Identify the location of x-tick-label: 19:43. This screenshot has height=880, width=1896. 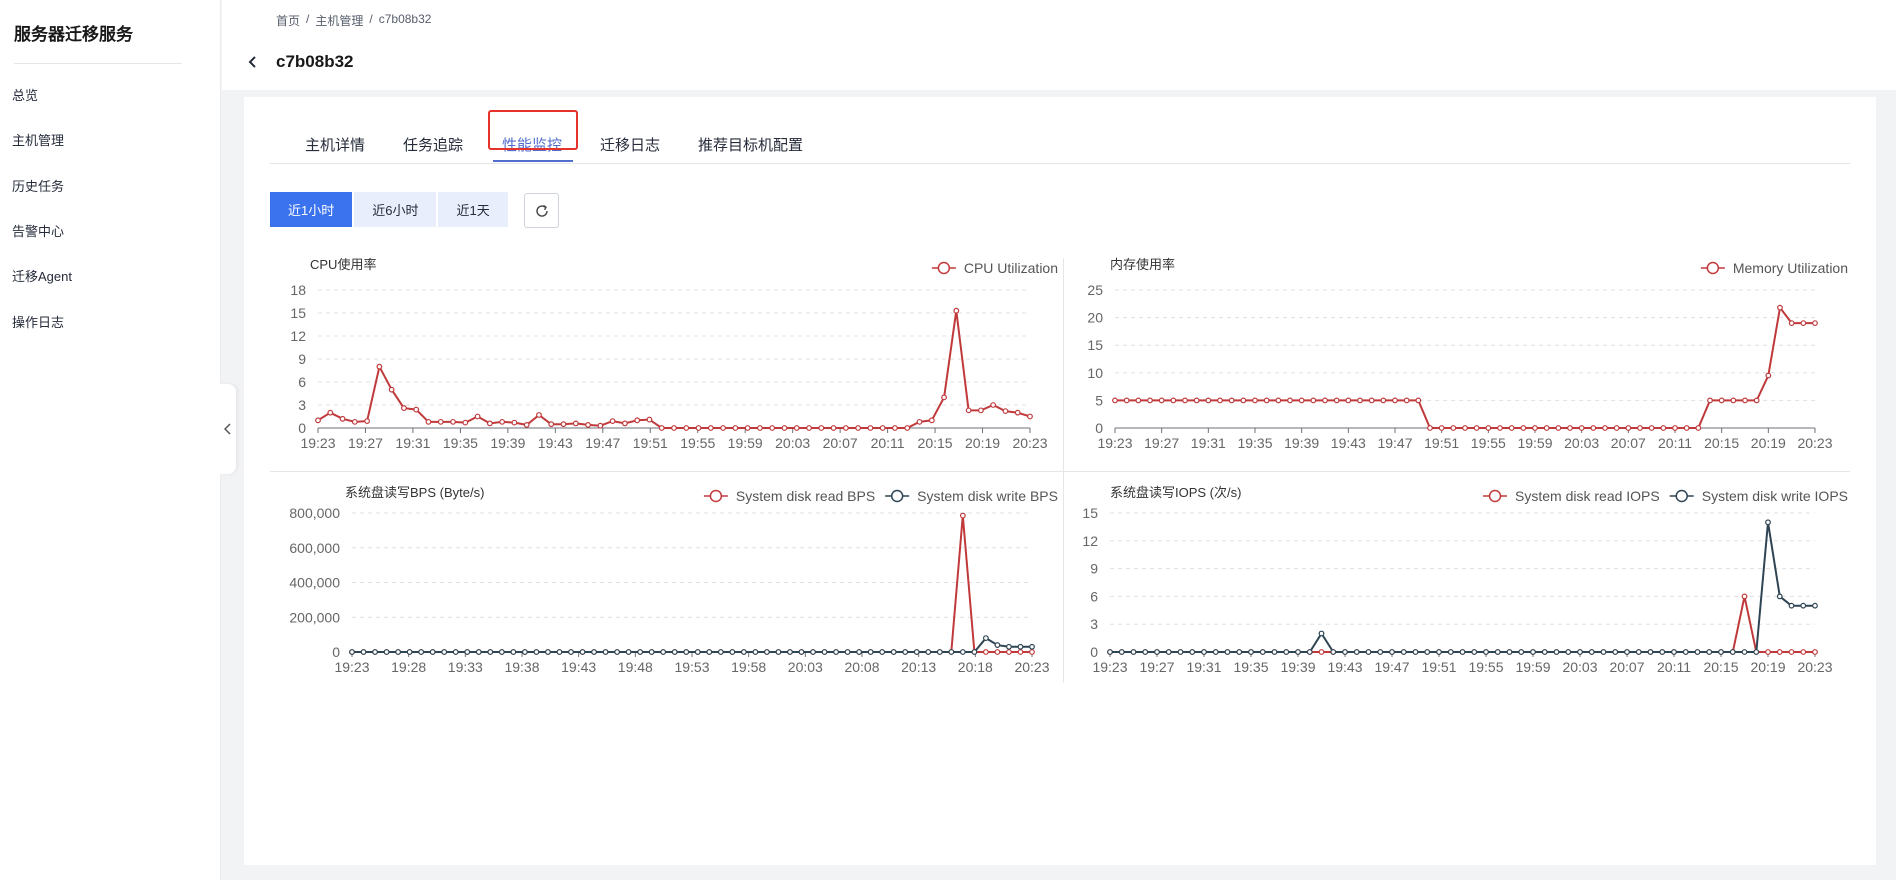
(1344, 667).